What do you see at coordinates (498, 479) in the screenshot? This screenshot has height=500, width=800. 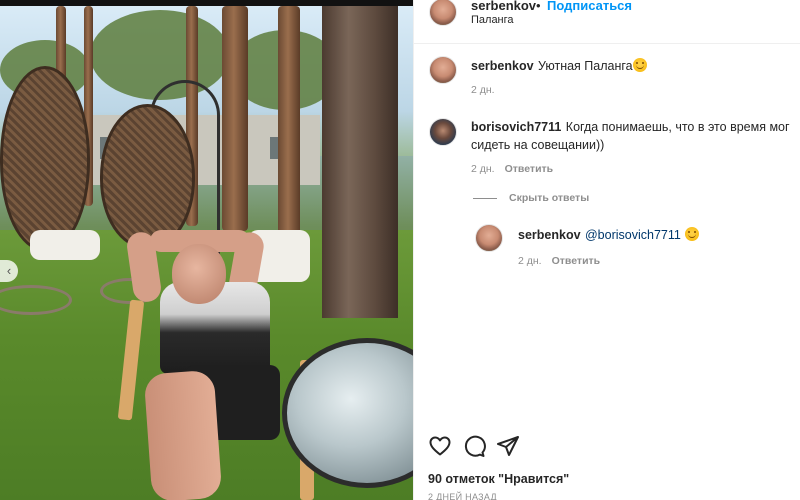 I see `likes-count: 90 отметок "Нравится"` at bounding box center [498, 479].